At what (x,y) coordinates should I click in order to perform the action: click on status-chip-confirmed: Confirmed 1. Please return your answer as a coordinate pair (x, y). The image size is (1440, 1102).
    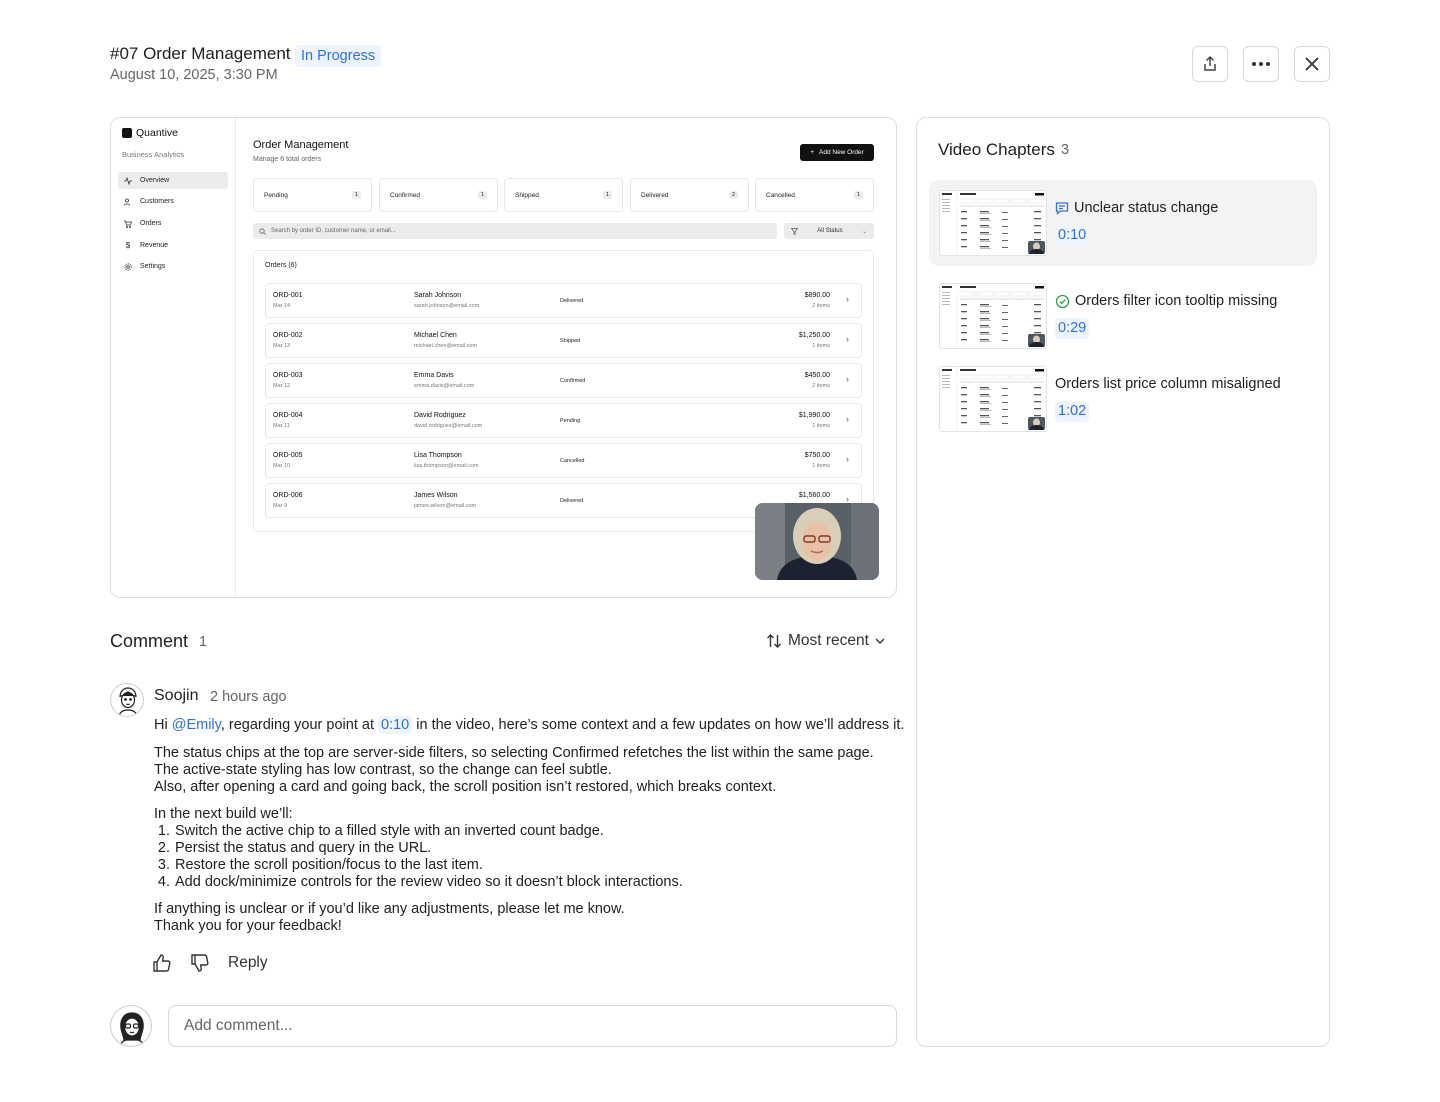
    Looking at the image, I should click on (438, 195).